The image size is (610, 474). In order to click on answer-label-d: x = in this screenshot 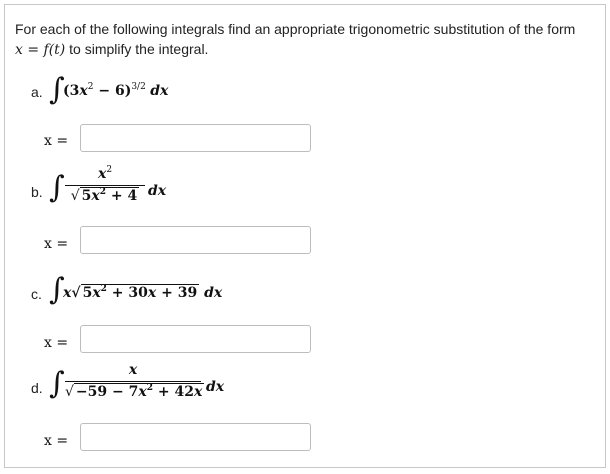, I will do `click(56, 441)`.